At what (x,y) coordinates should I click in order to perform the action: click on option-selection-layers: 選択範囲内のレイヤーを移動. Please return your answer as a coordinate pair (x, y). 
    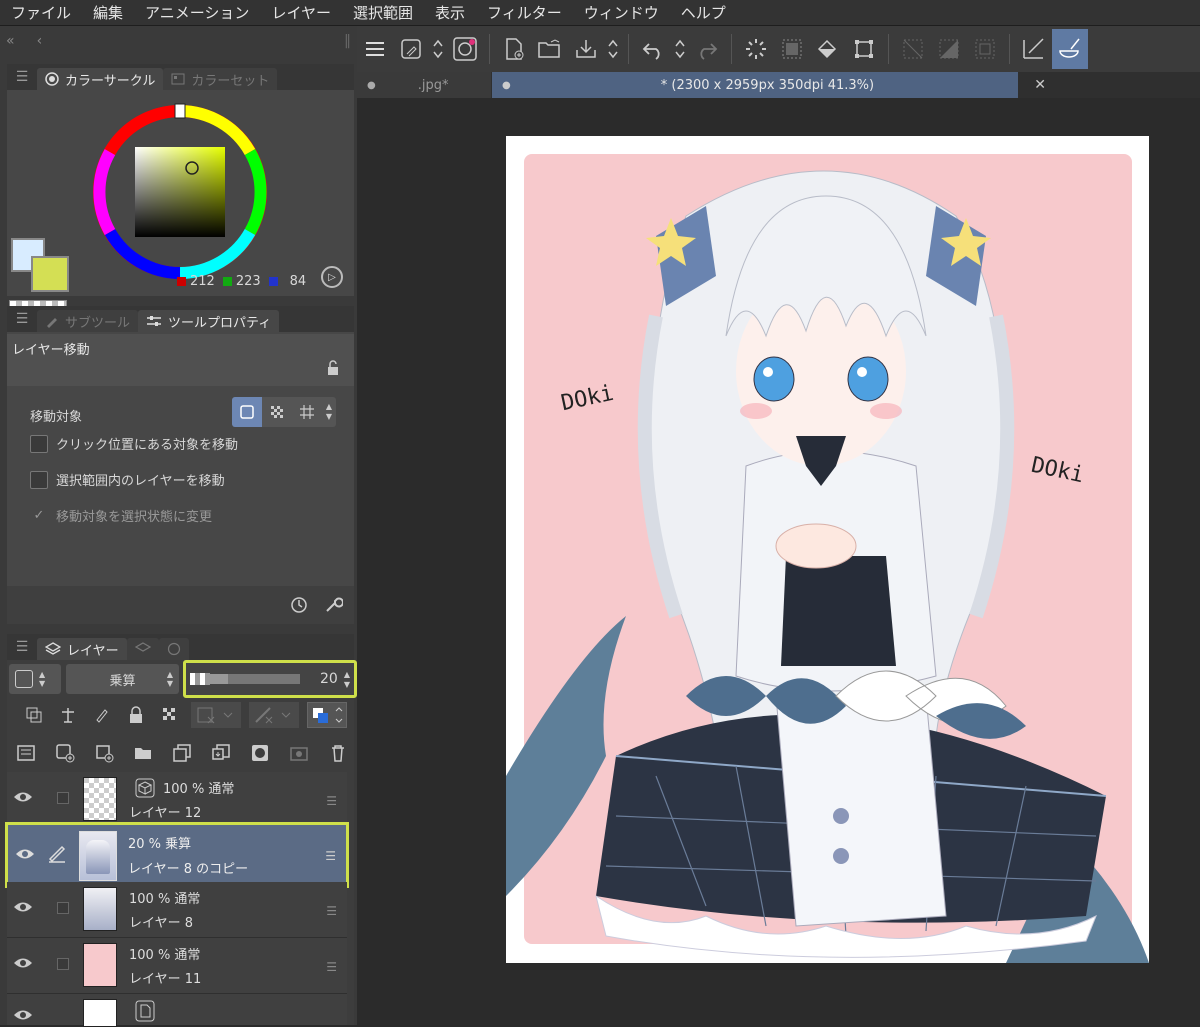
    Looking at the image, I should click on (127, 479).